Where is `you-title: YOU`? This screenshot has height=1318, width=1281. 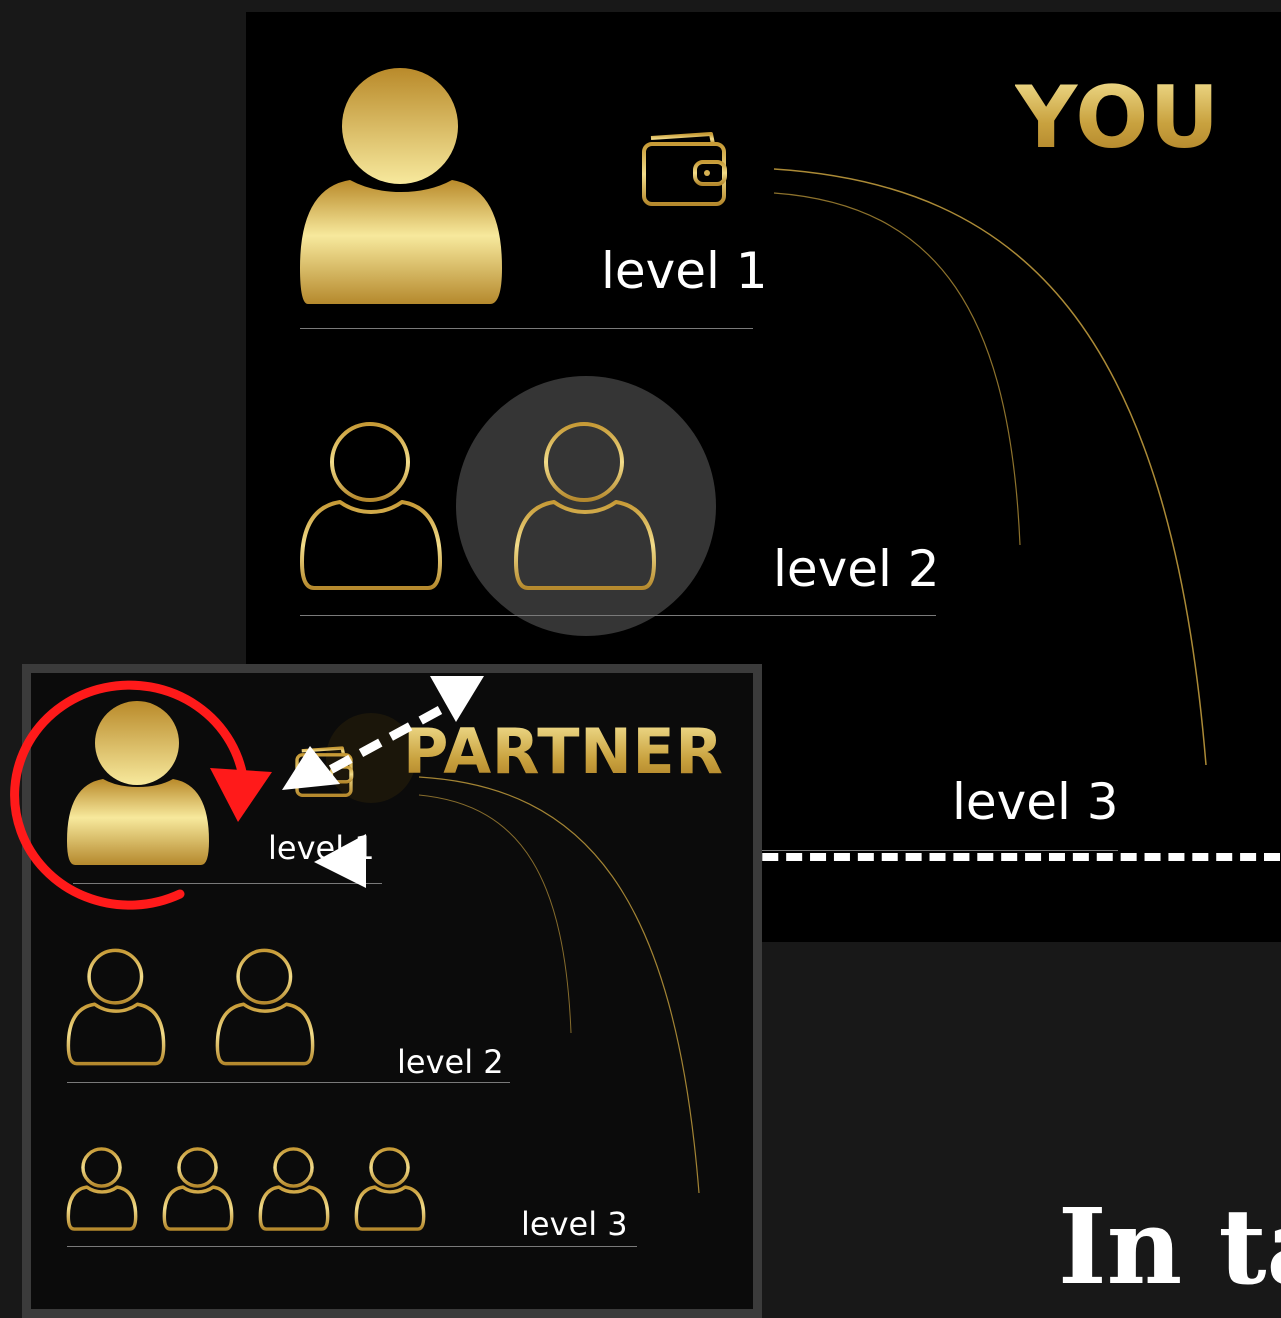 you-title: YOU is located at coordinates (1118, 118).